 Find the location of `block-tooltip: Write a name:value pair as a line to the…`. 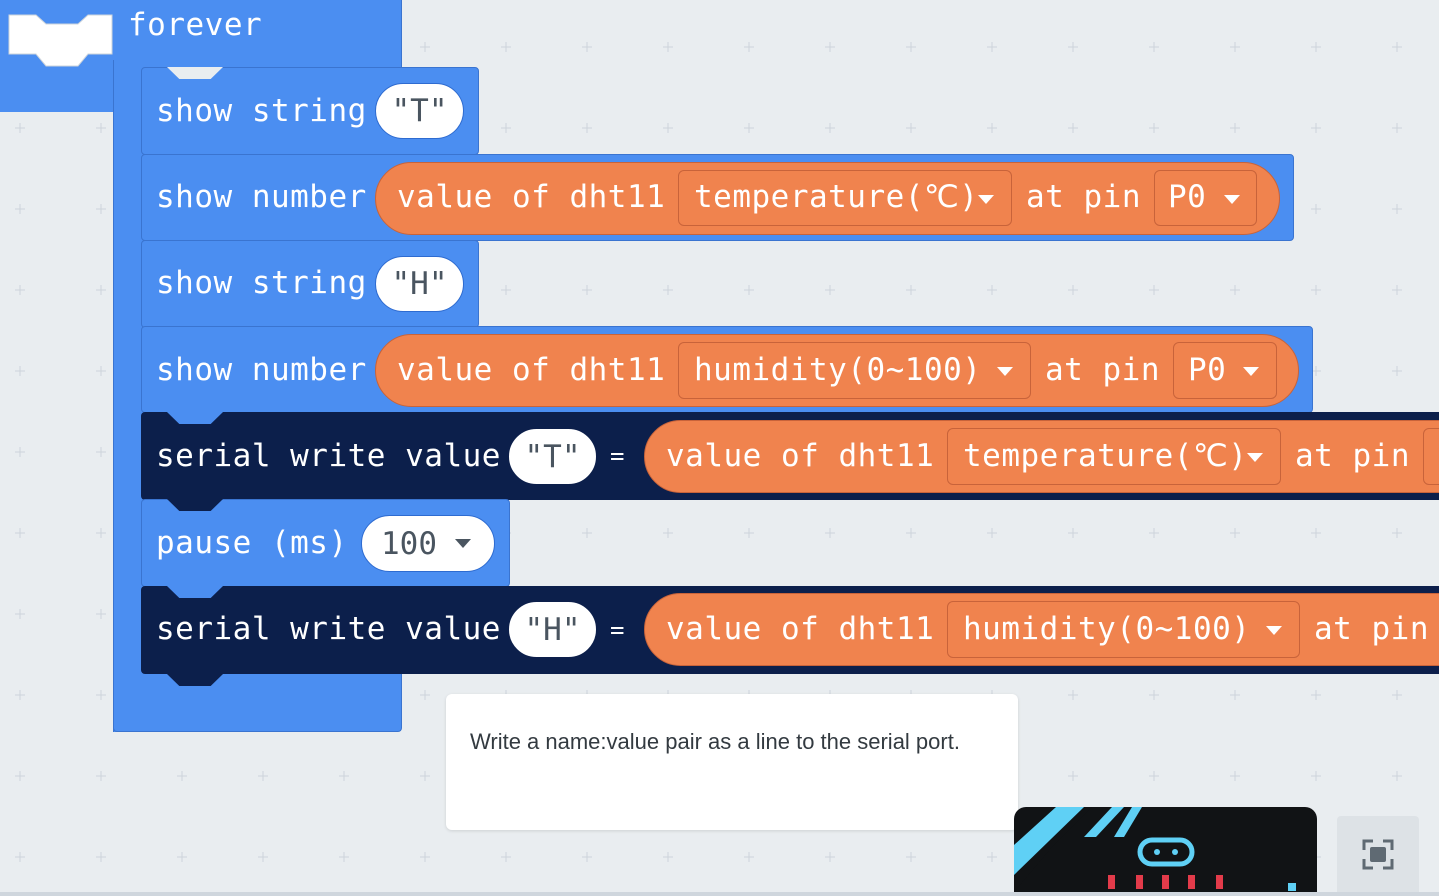

block-tooltip: Write a name:value pair as a line to the… is located at coordinates (732, 762).